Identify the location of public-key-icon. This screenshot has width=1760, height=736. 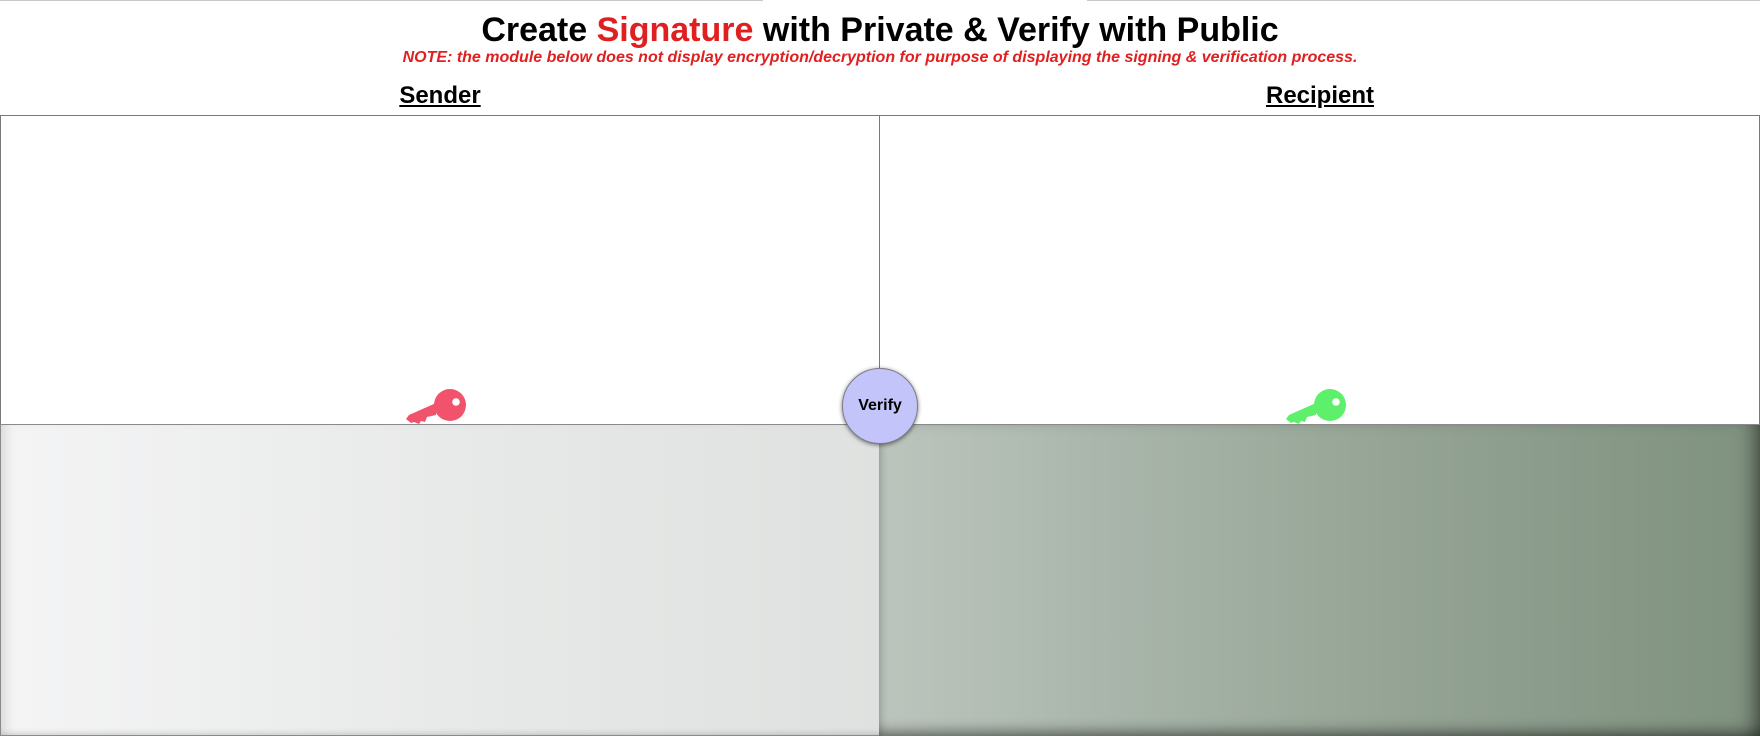
(1318, 405).